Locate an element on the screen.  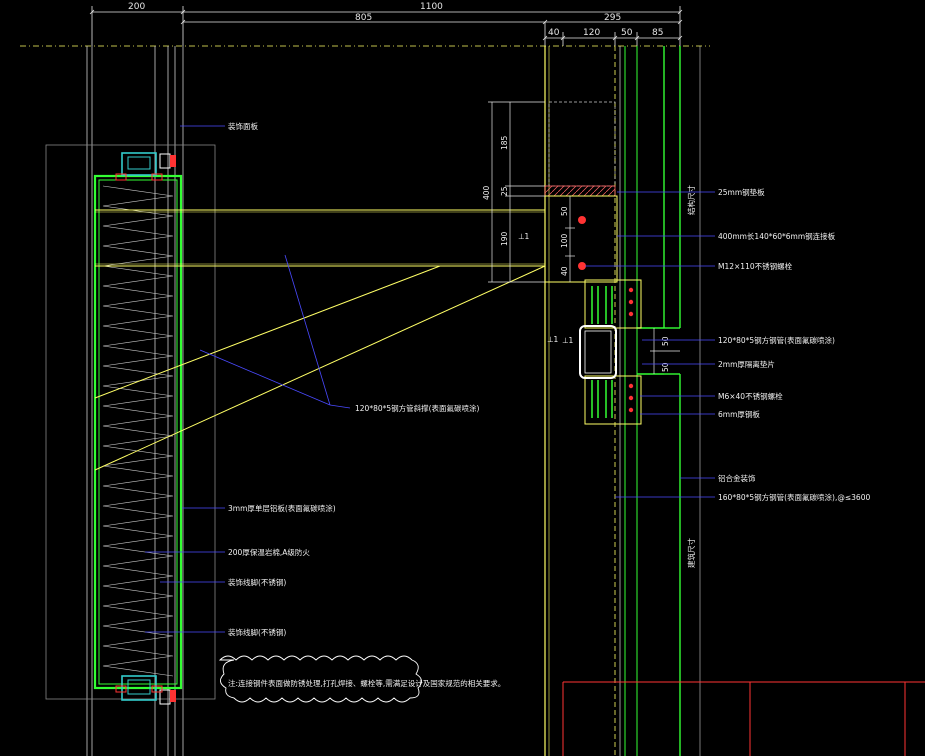
dim-200: 200 is located at coordinates (136, 7).